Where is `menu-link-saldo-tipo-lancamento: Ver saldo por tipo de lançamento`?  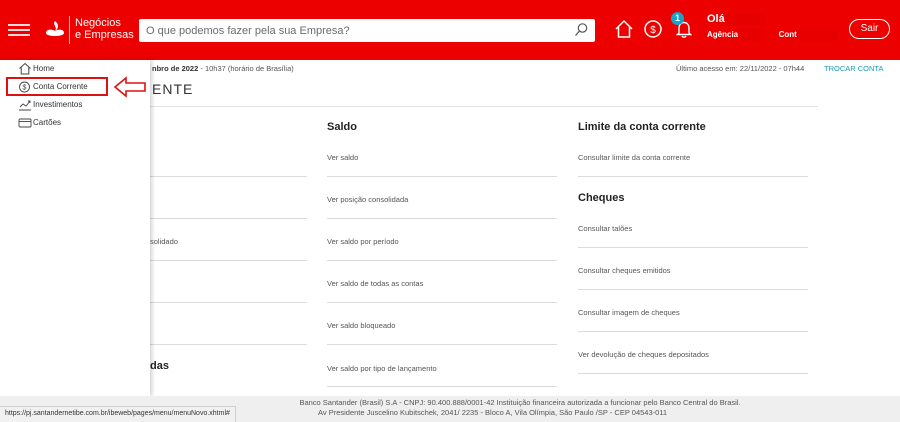
menu-link-saldo-tipo-lancamento: Ver saldo por tipo de lançamento is located at coordinates (382, 368).